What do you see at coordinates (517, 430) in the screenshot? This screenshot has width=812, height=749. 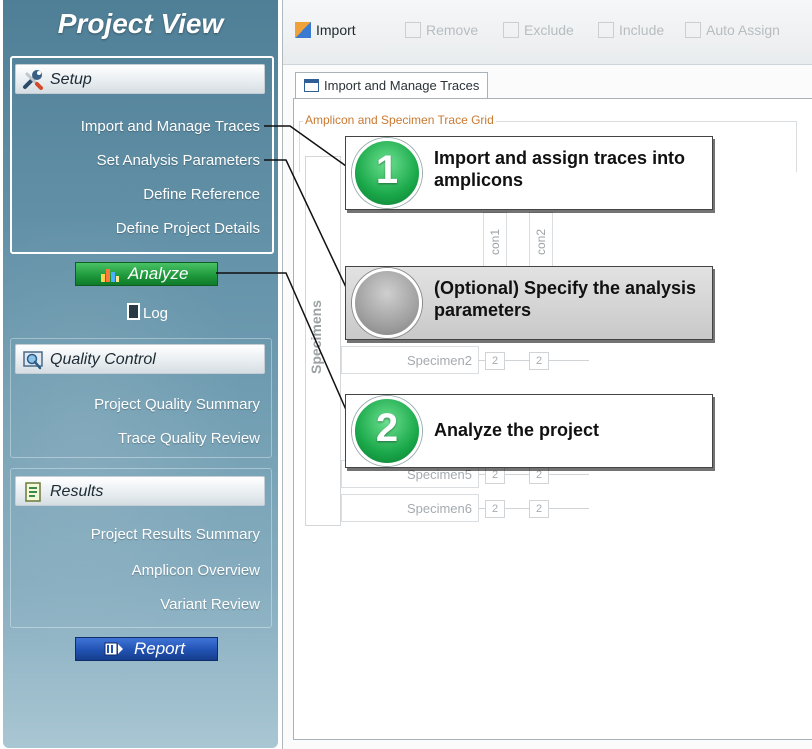 I see `callout-text: Analyze the project` at bounding box center [517, 430].